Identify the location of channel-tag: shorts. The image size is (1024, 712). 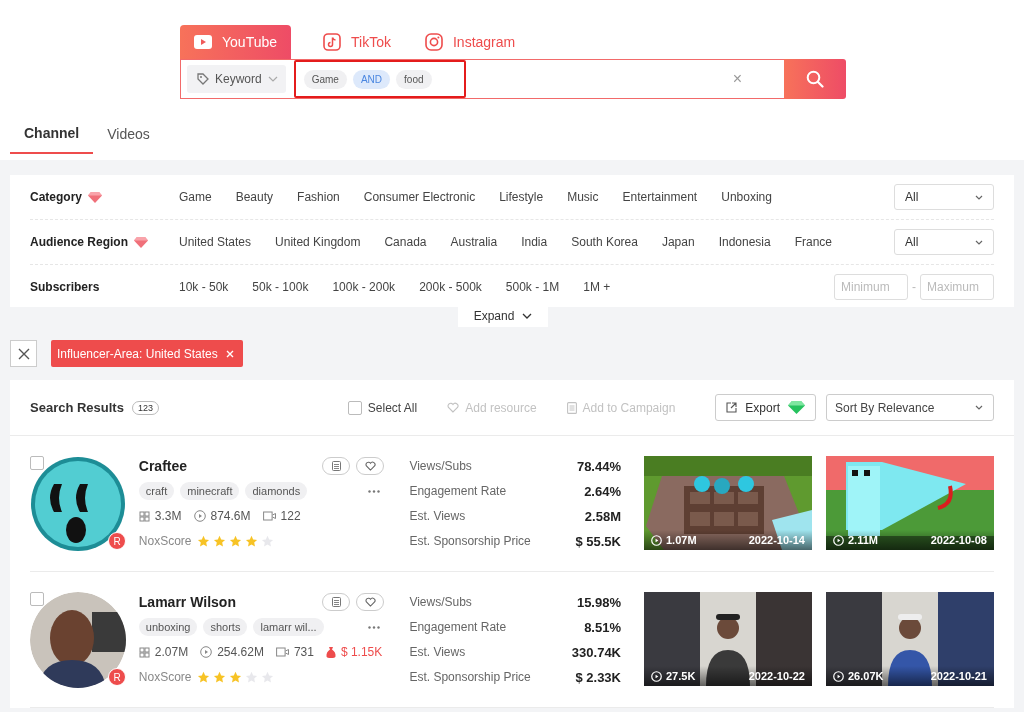
(225, 627).